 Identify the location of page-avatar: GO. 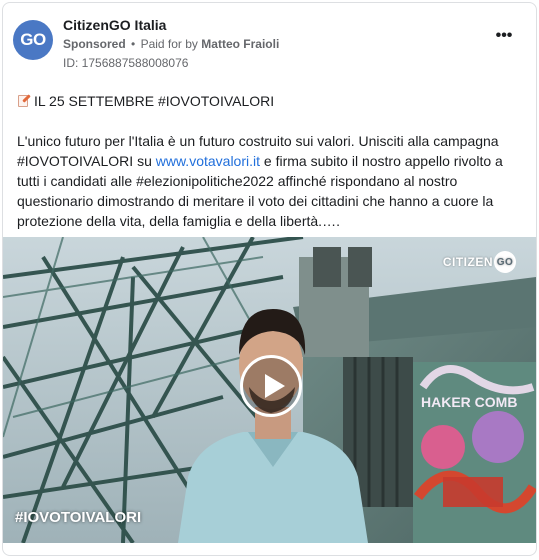
(33, 40).